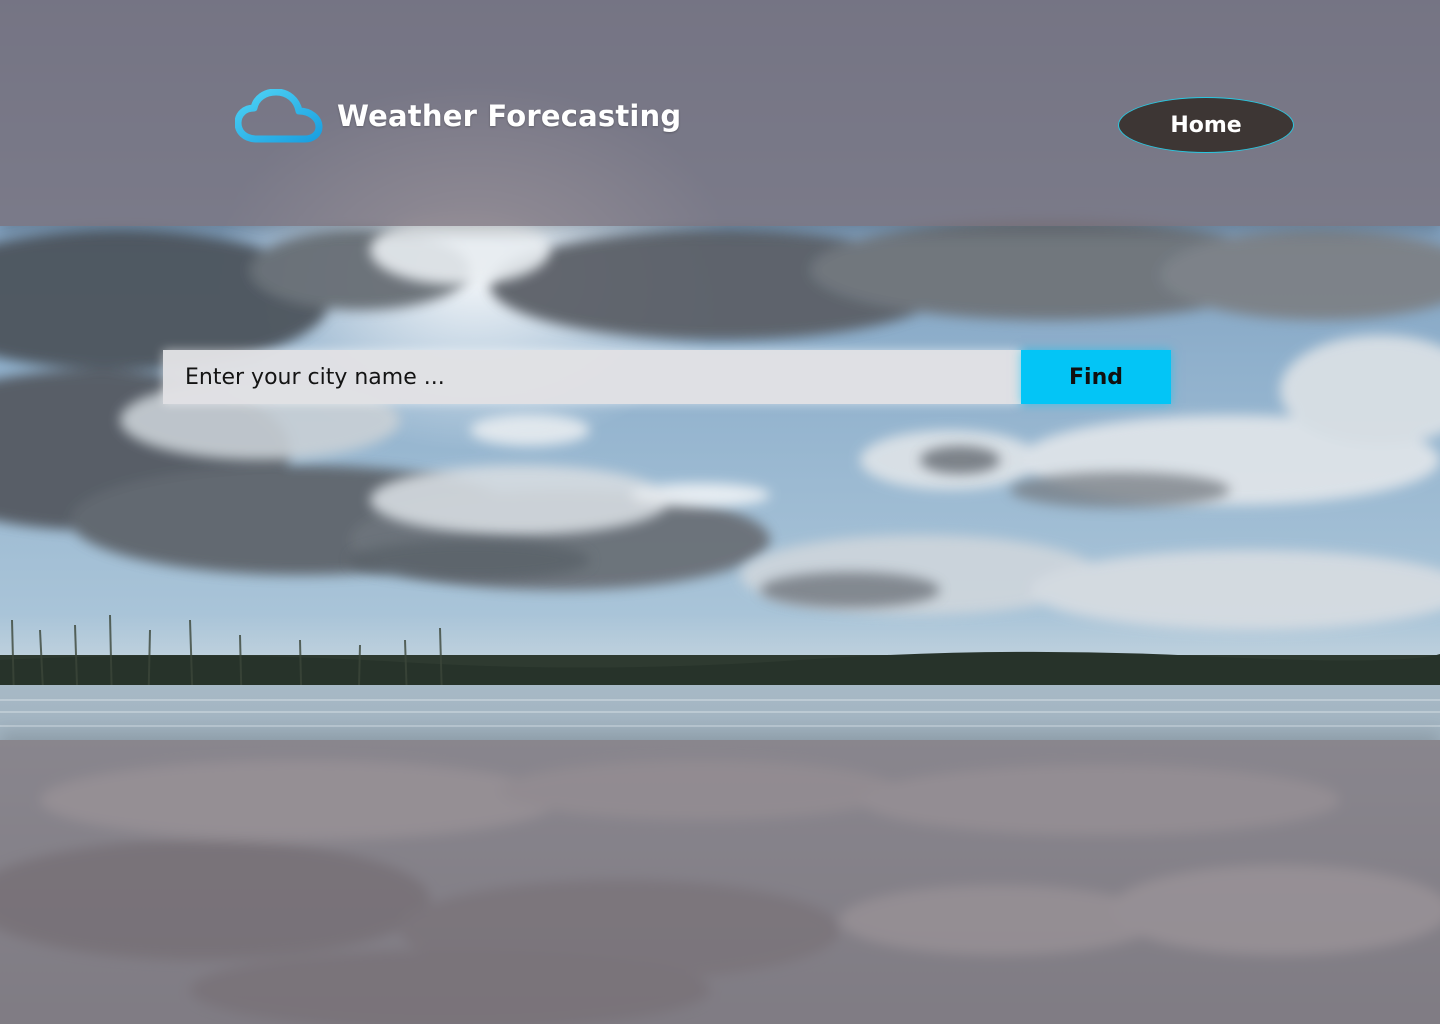 Image resolution: width=1440 pixels, height=1024 pixels. I want to click on city-search-input, so click(592, 377).